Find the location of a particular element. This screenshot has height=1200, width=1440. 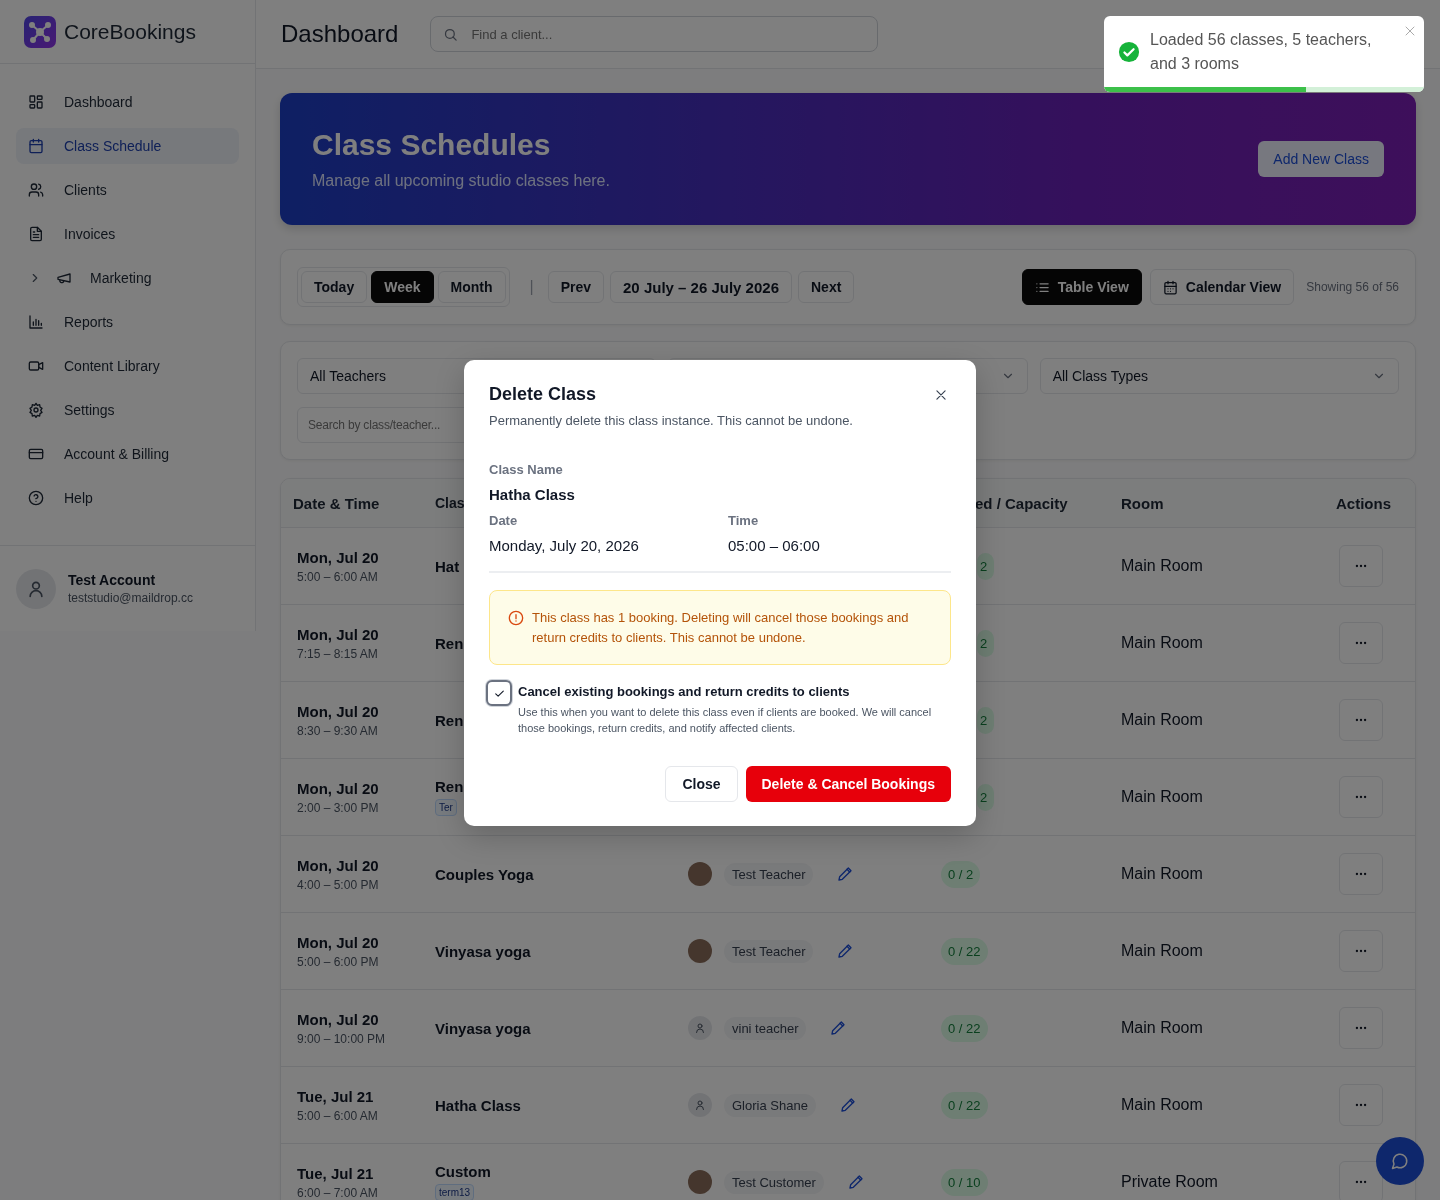

time-text: 6:00 – 7:00 AM is located at coordinates (337, 1192).